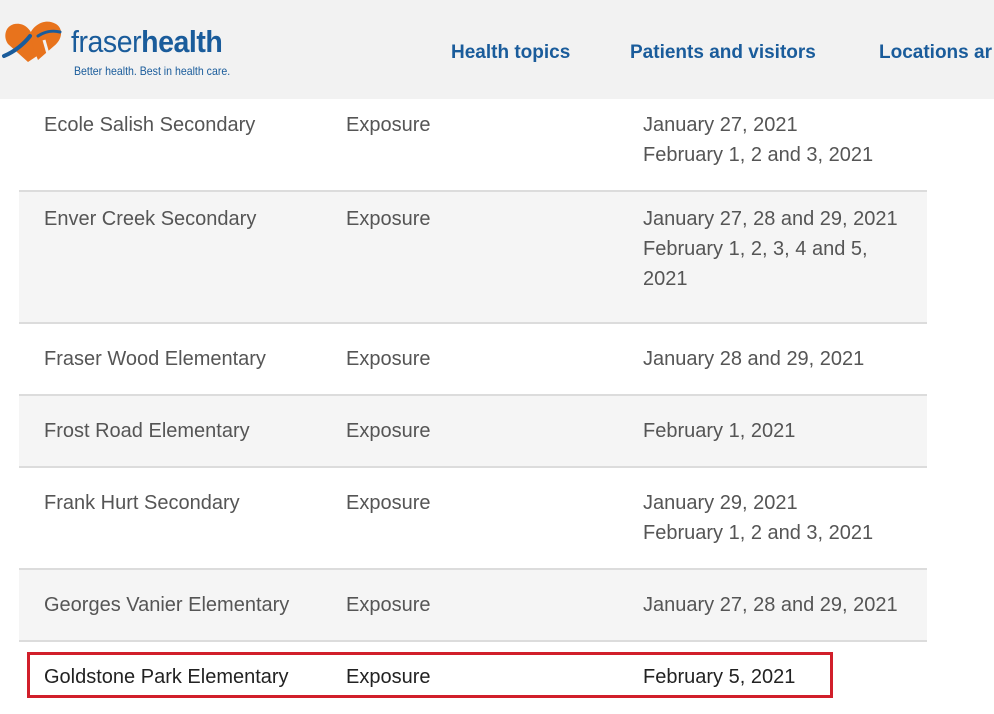 This screenshot has height=714, width=994. I want to click on exposure-dates: January 28 and 29, 2021, so click(754, 359).